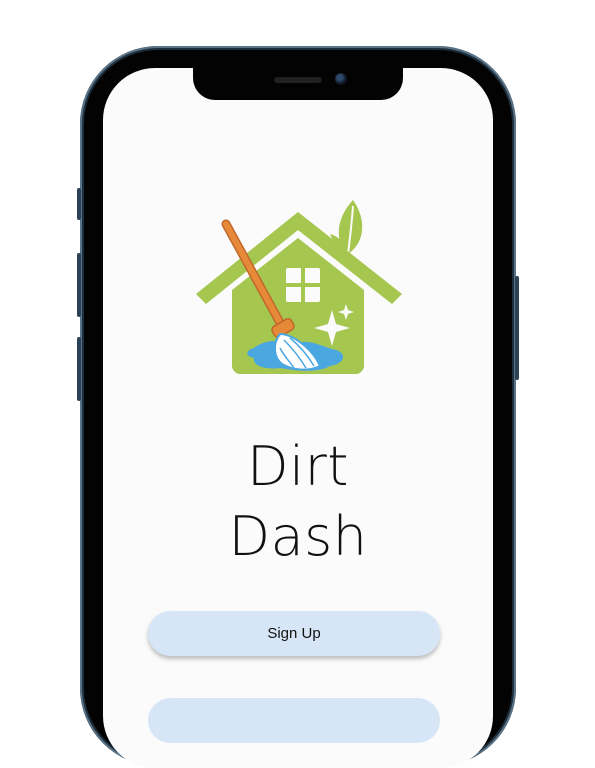 The height and width of the screenshot is (768, 595). Describe the element at coordinates (294, 720) in the screenshot. I see `login-button` at that location.